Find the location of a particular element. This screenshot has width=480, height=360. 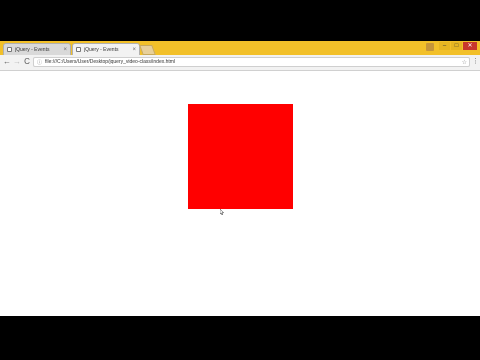

reload-button: C is located at coordinates (27, 62).